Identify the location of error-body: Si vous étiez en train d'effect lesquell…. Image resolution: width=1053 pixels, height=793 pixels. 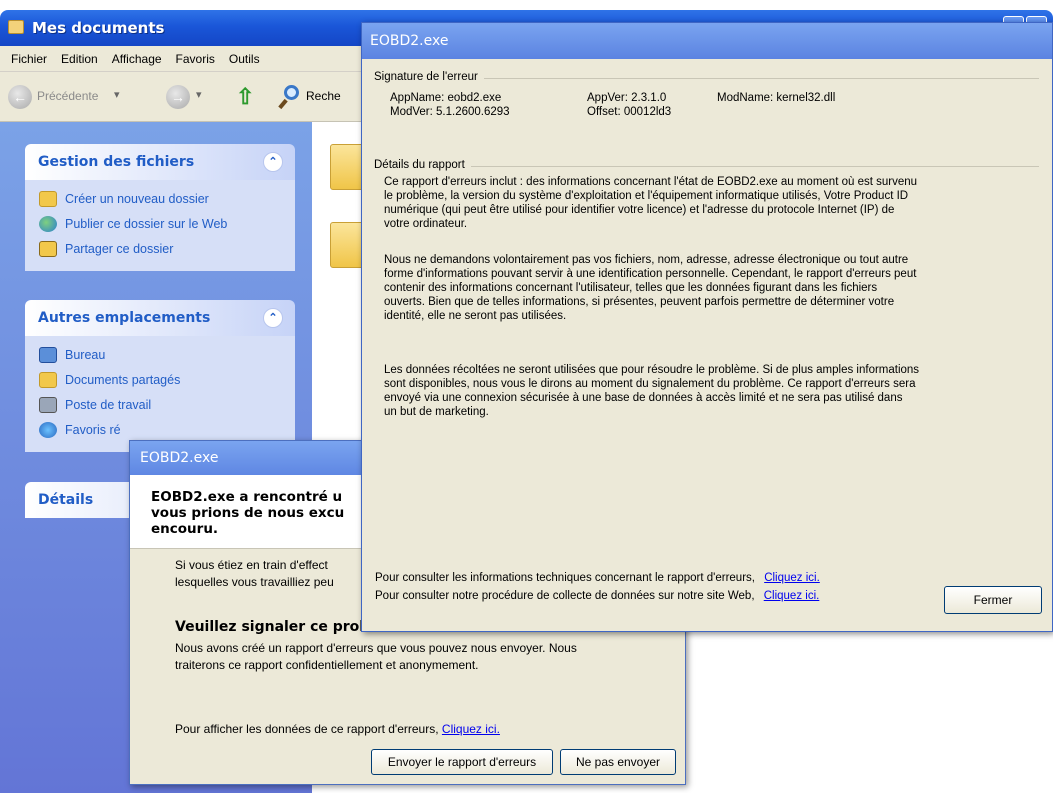
(254, 574).